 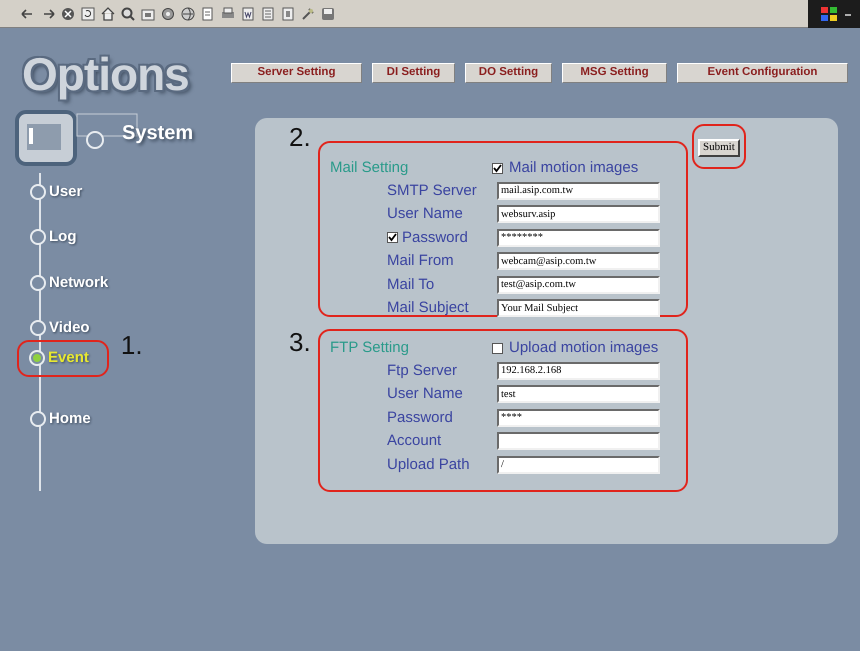 What do you see at coordinates (508, 73) in the screenshot?
I see `tab: DO Setting` at bounding box center [508, 73].